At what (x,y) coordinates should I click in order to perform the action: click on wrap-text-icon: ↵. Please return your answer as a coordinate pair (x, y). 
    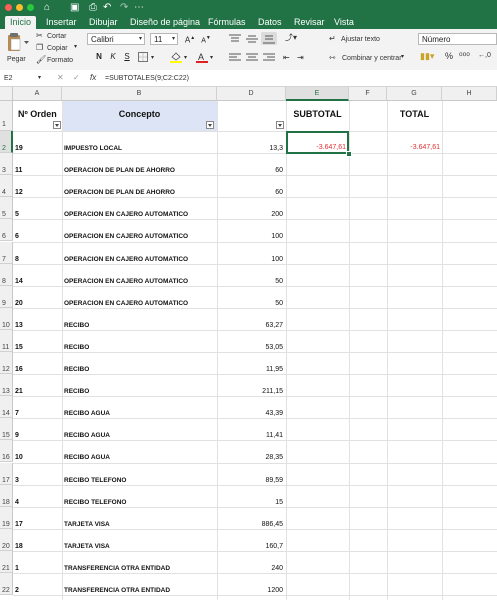
    Looking at the image, I should click on (332, 38).